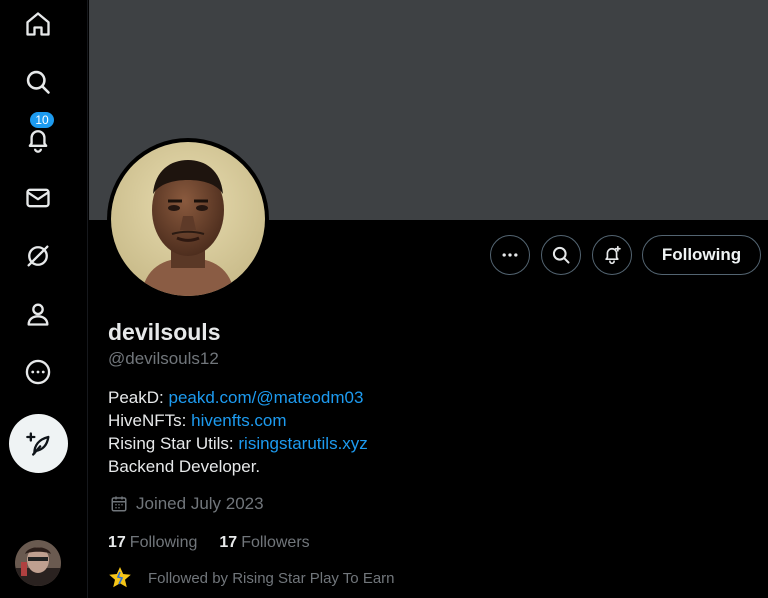 The width and height of the screenshot is (768, 598). I want to click on profile-avatar-image, so click(188, 219).